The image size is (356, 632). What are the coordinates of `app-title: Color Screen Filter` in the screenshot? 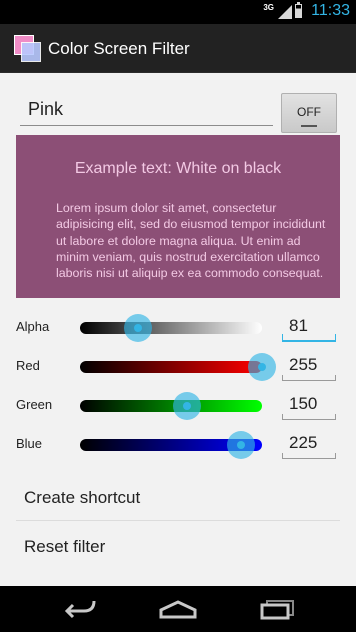 It's located at (119, 48).